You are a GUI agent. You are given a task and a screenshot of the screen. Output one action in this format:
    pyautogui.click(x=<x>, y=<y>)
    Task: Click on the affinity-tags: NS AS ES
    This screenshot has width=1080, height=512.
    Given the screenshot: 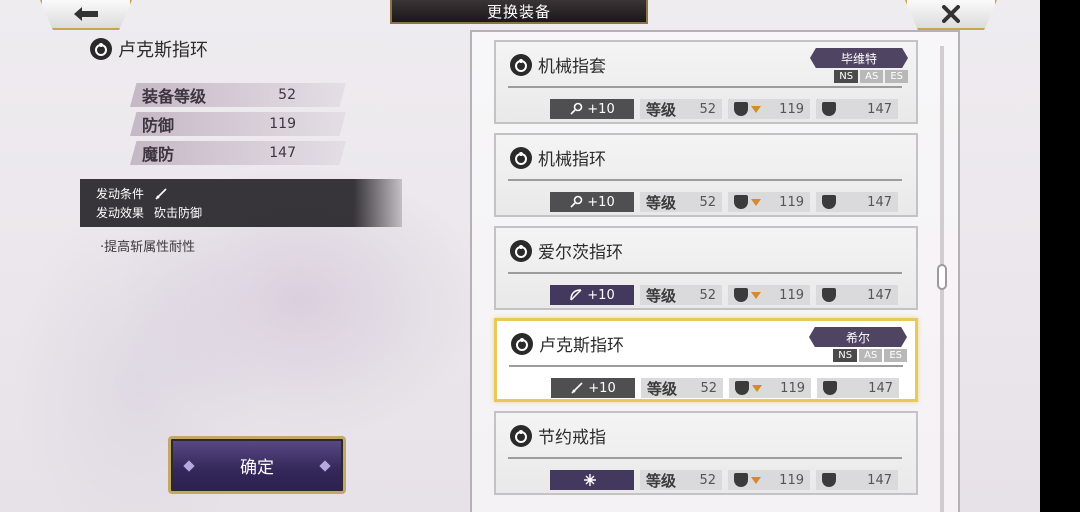 What is the action you would take?
    pyautogui.click(x=870, y=355)
    